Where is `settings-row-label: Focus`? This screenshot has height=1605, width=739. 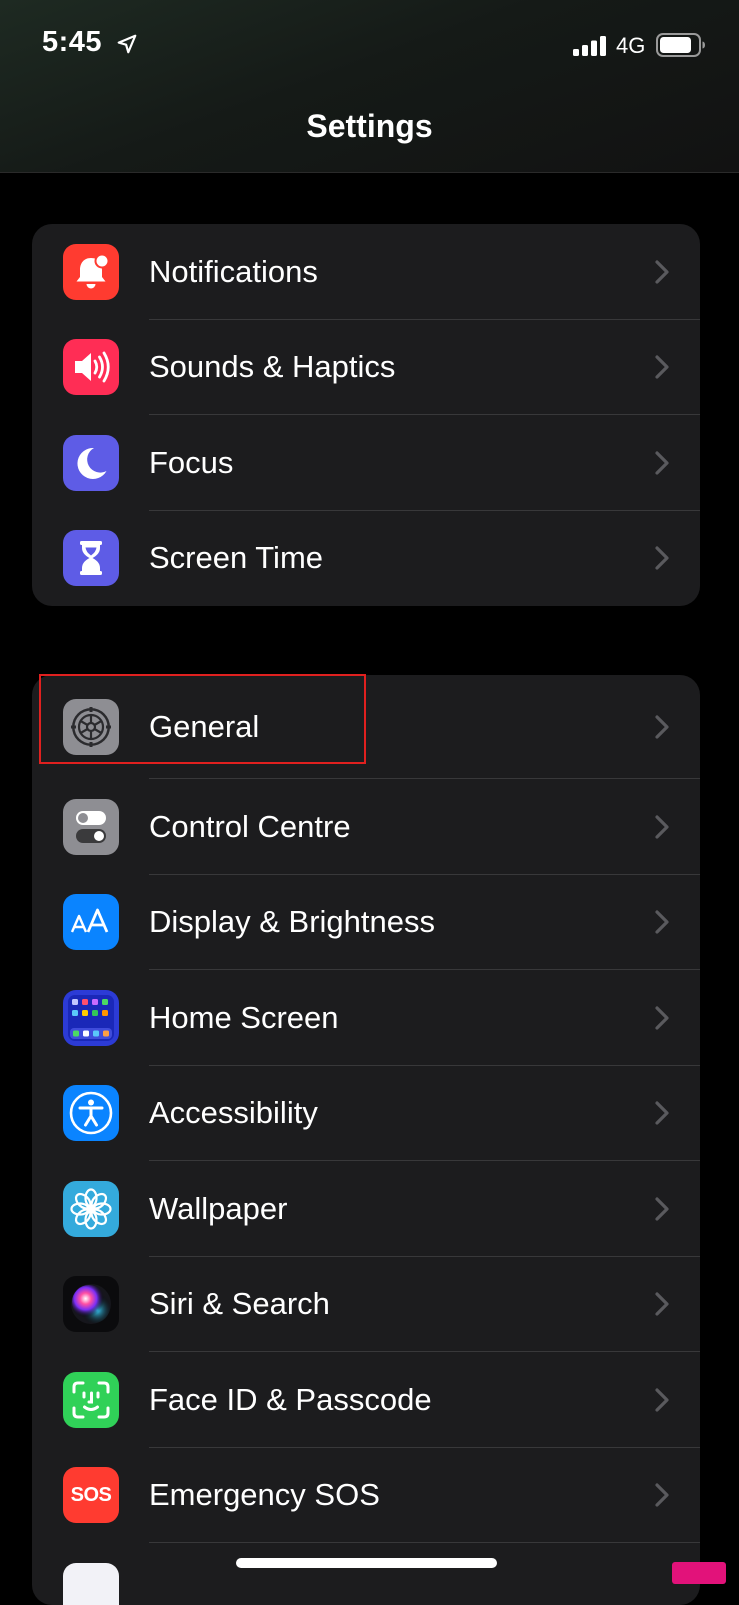 settings-row-label: Focus is located at coordinates (191, 462).